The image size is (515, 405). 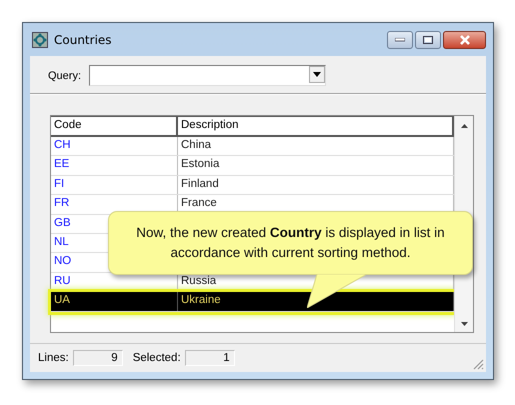 I want to click on maximize-button, so click(x=428, y=39).